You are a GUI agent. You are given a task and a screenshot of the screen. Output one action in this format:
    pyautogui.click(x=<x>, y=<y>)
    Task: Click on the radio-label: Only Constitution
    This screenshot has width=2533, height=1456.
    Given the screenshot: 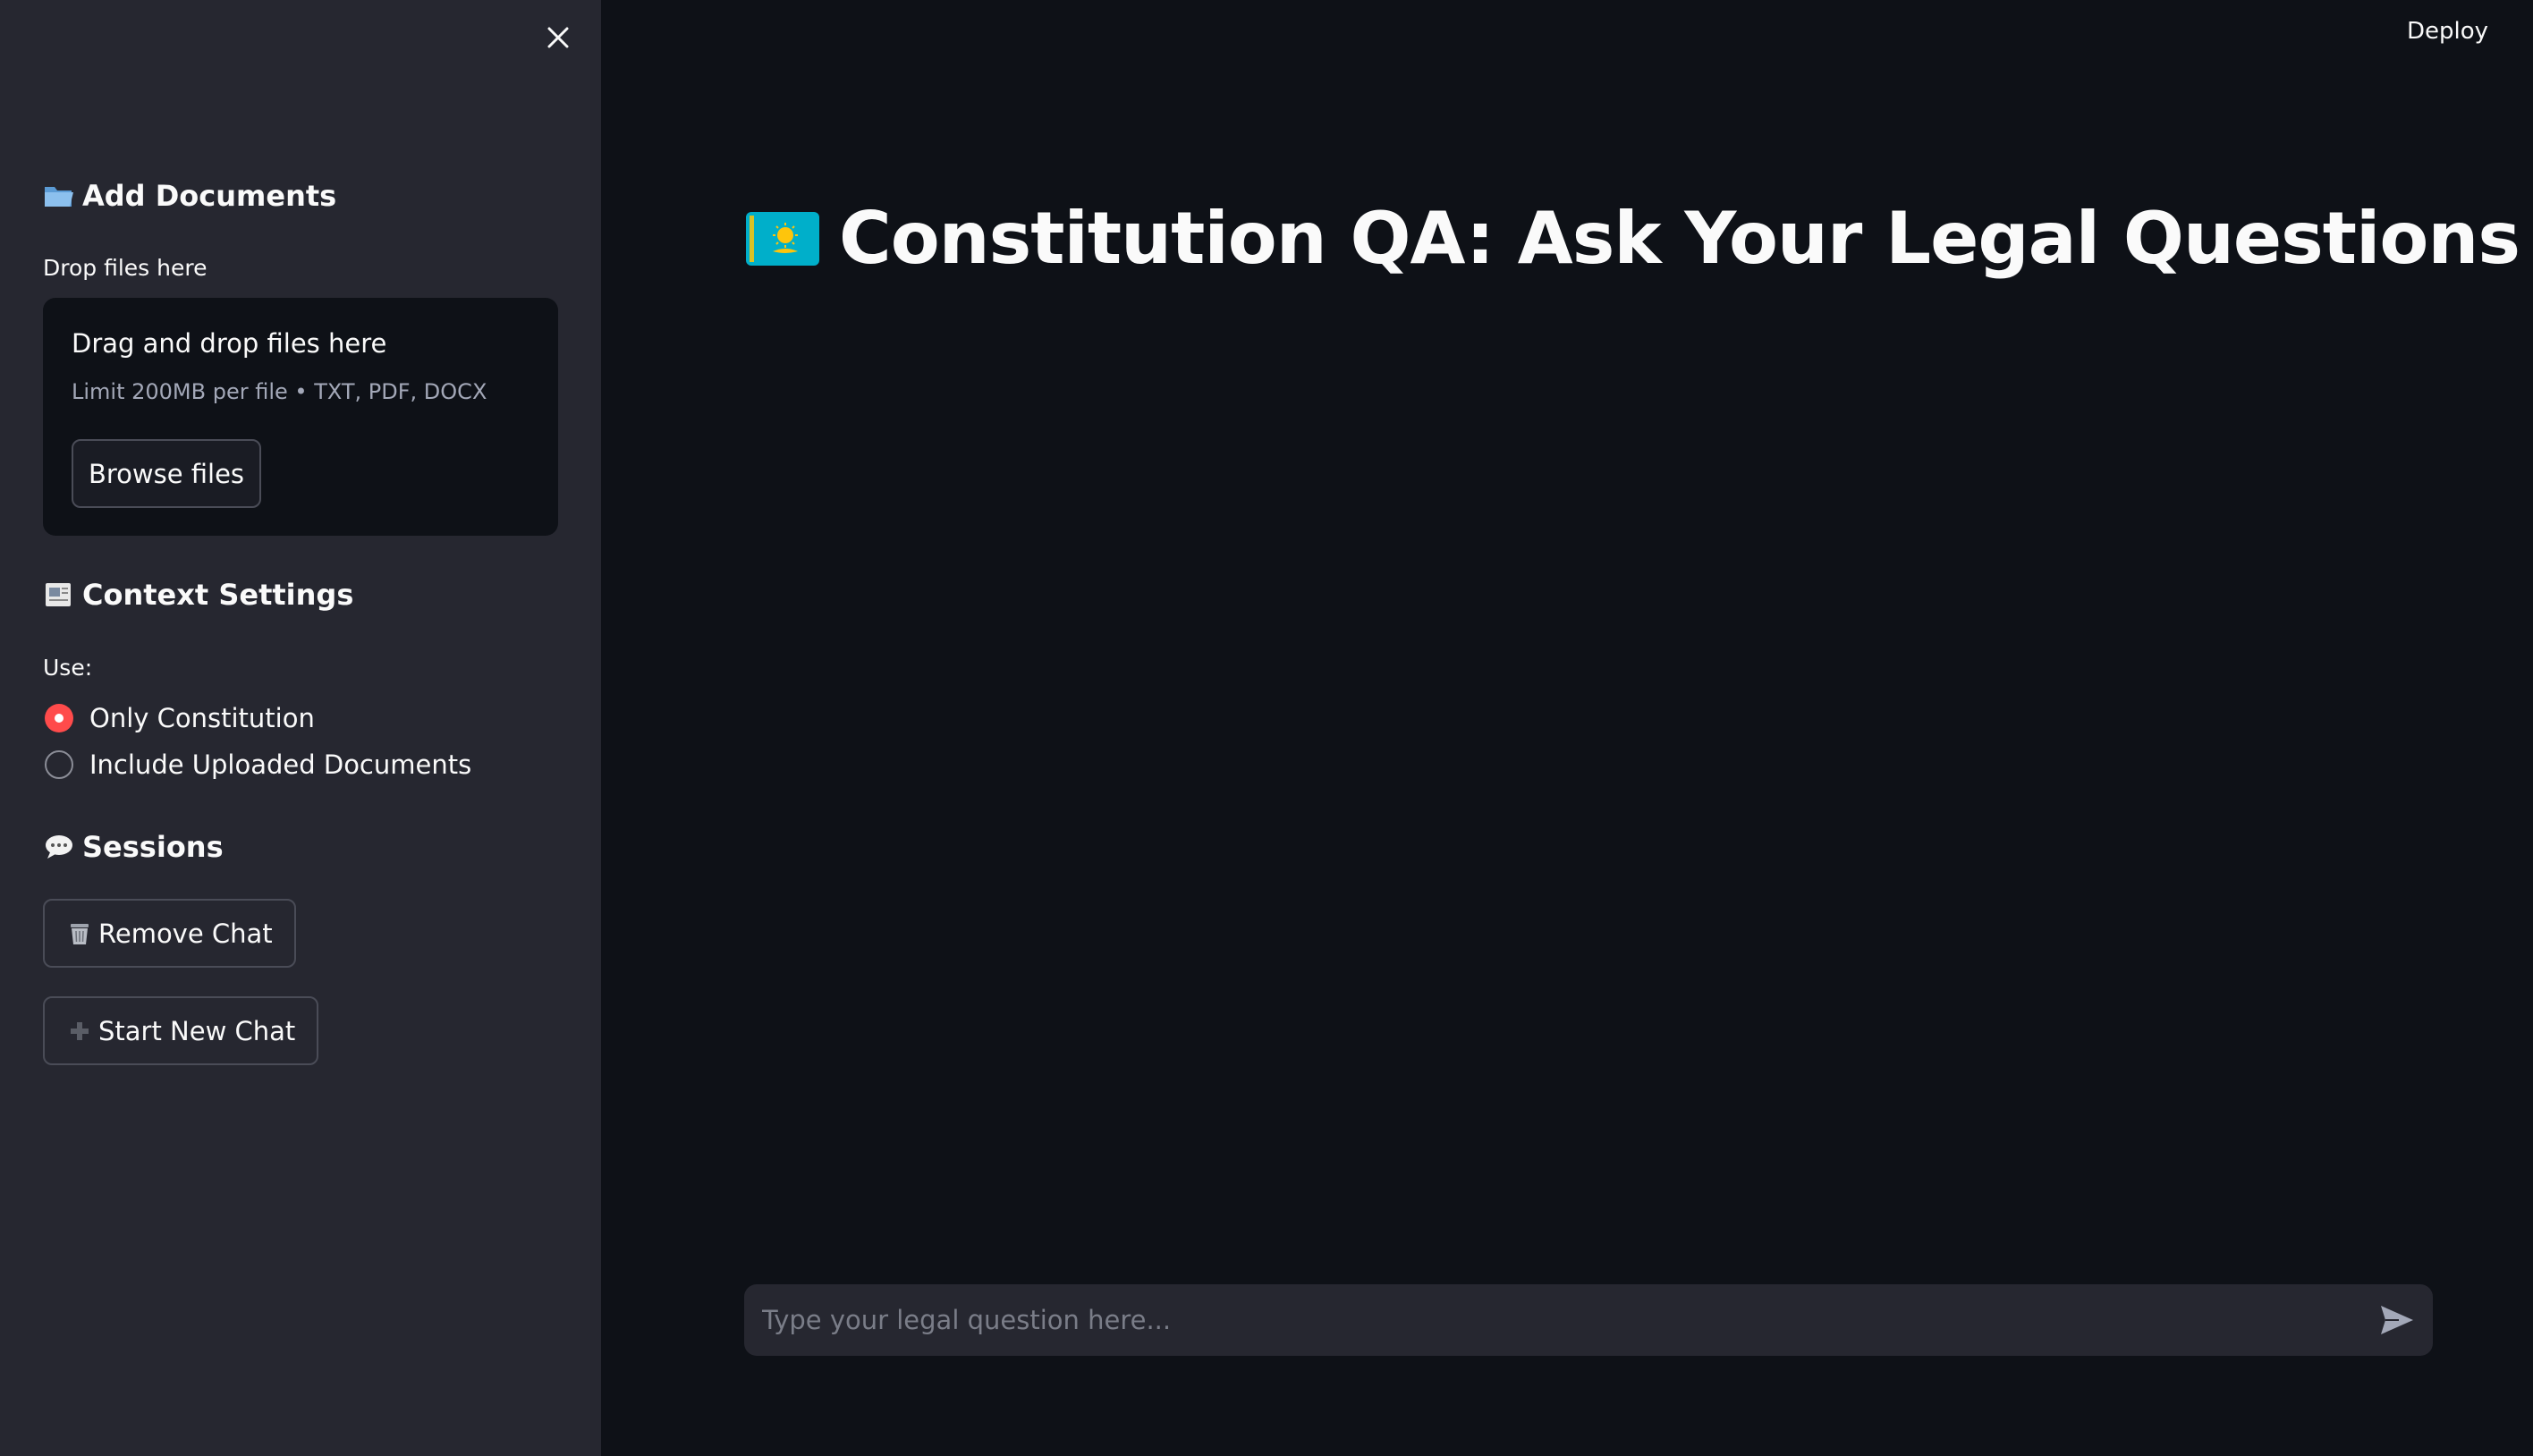 What is the action you would take?
    pyautogui.click(x=202, y=718)
    